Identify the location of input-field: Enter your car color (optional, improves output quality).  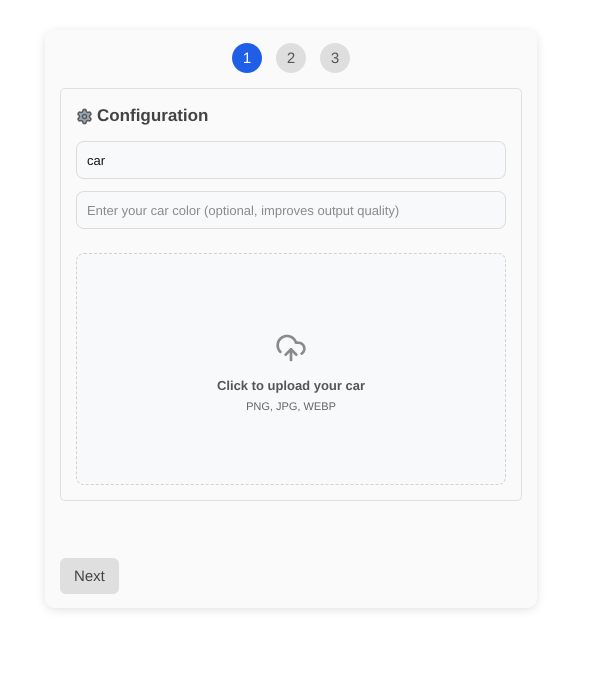
(291, 210).